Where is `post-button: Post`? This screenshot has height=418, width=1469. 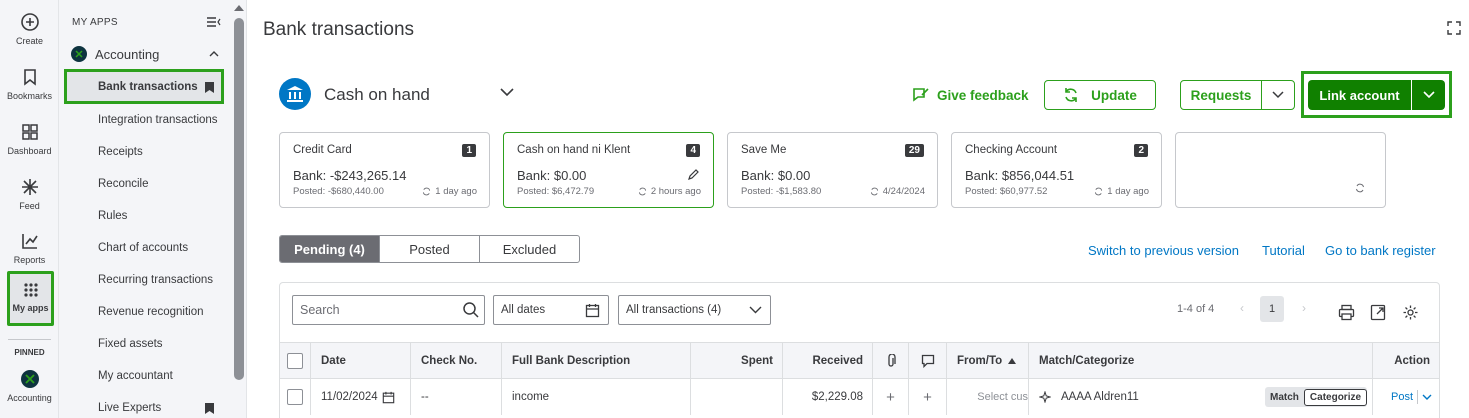 post-button: Post is located at coordinates (1402, 397).